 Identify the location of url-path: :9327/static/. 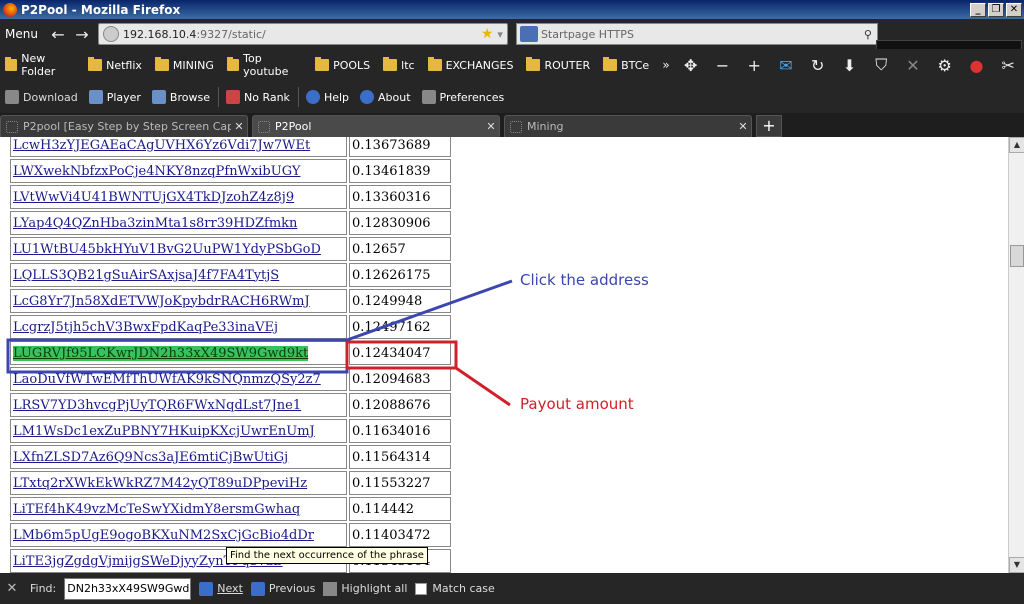
(231, 34).